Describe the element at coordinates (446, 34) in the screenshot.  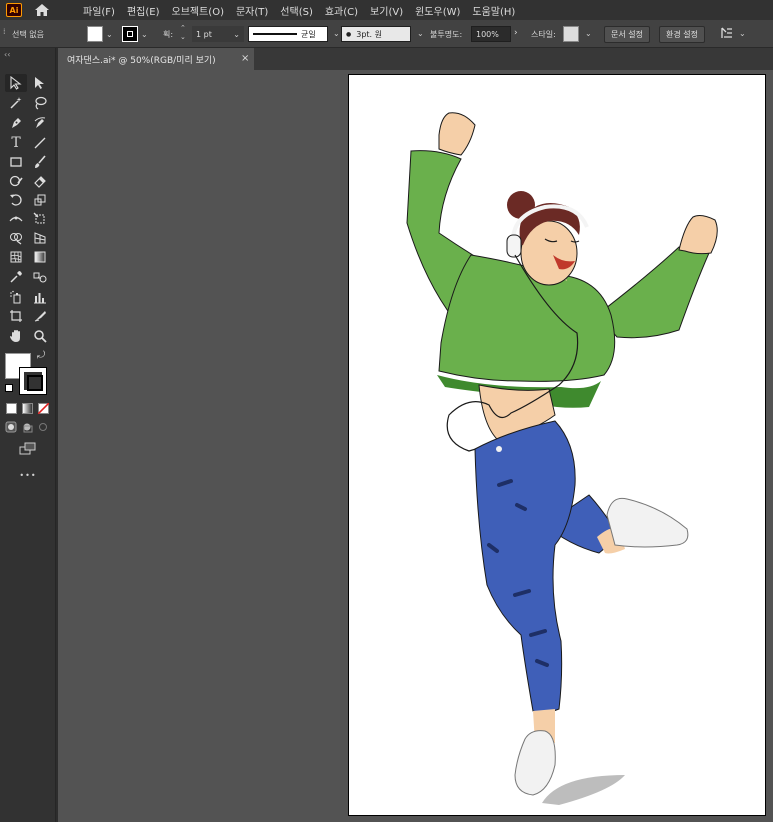
I see `opacity-label: 불투명도:` at that location.